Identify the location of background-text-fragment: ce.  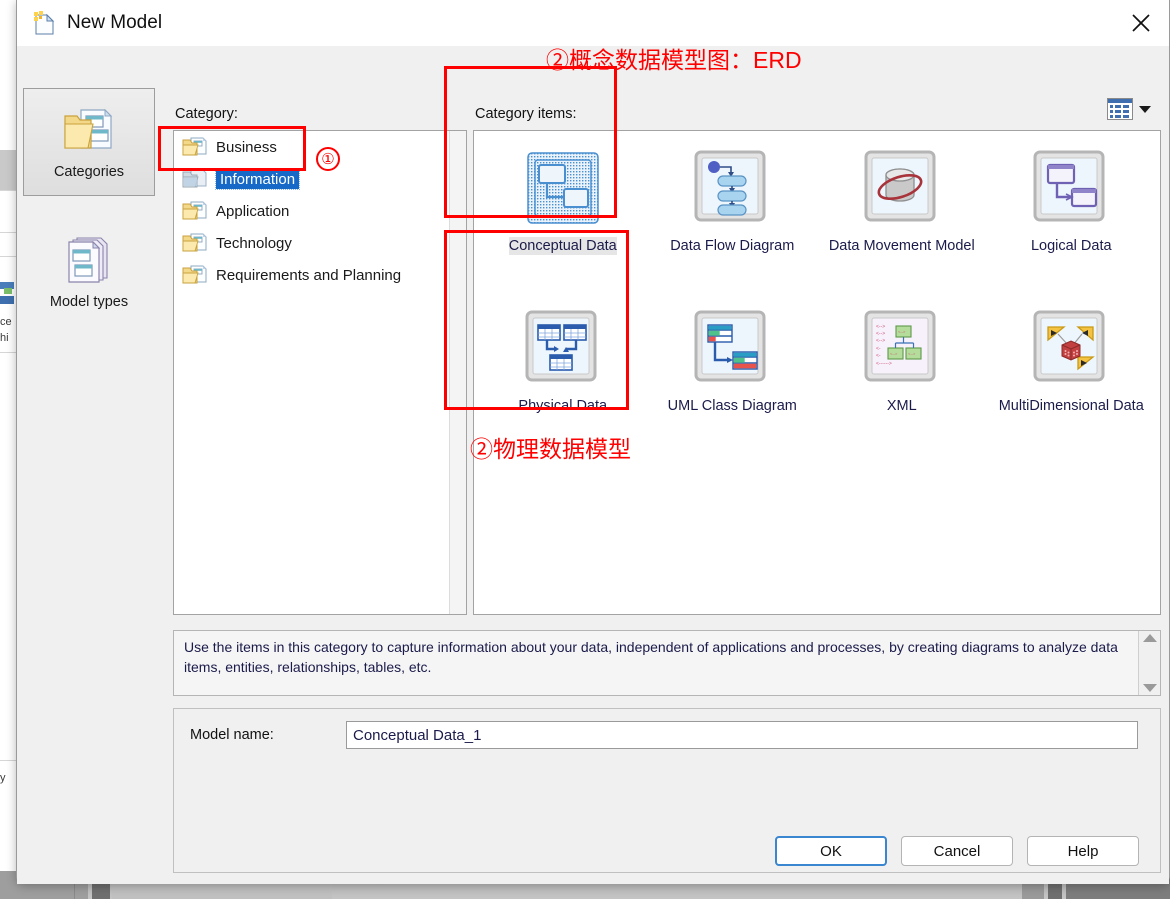
(6, 322).